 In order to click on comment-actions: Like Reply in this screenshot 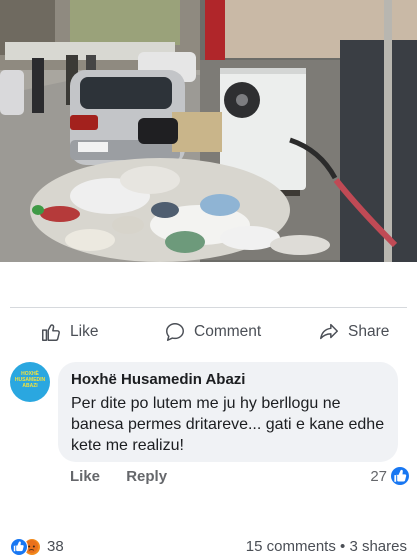, I will do `click(129, 476)`.